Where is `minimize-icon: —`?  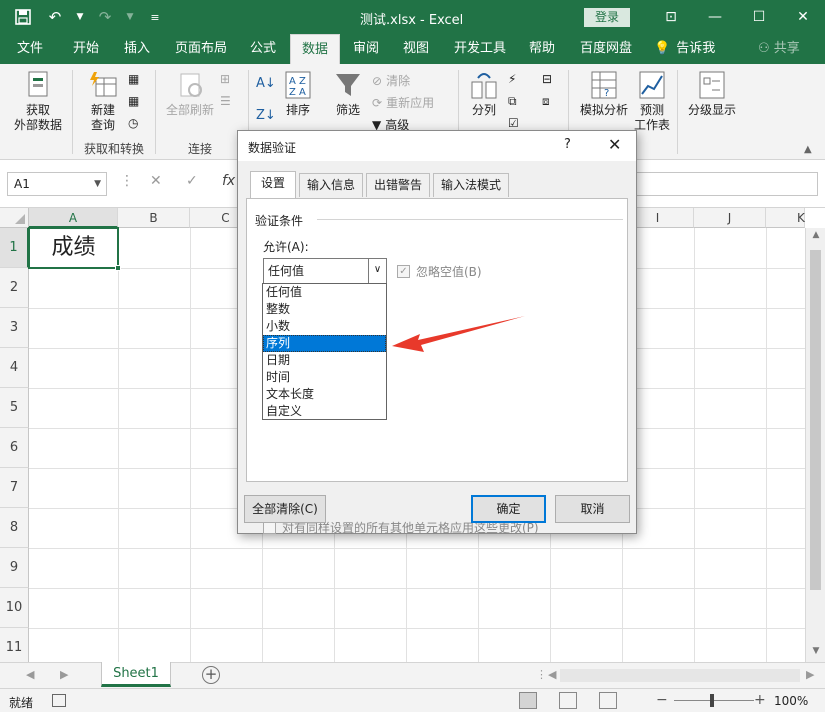
minimize-icon: — is located at coordinates (715, 17).